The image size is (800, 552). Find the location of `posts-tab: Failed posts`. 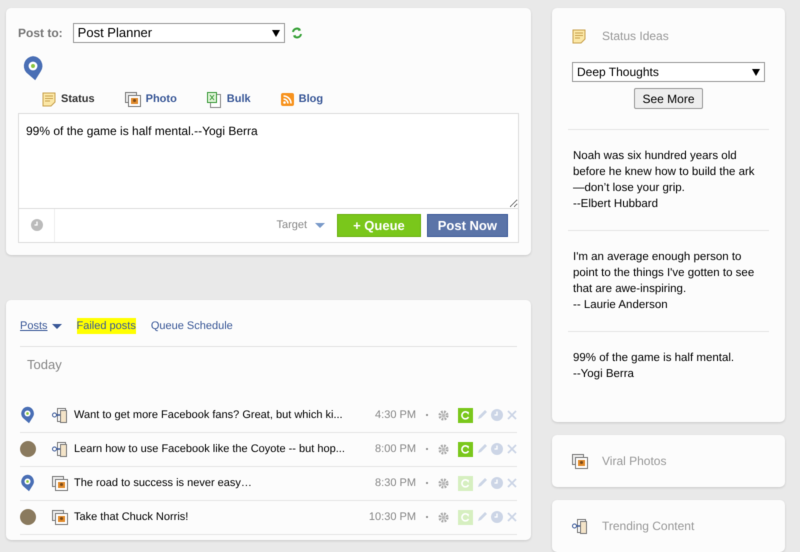

posts-tab: Failed posts is located at coordinates (106, 326).